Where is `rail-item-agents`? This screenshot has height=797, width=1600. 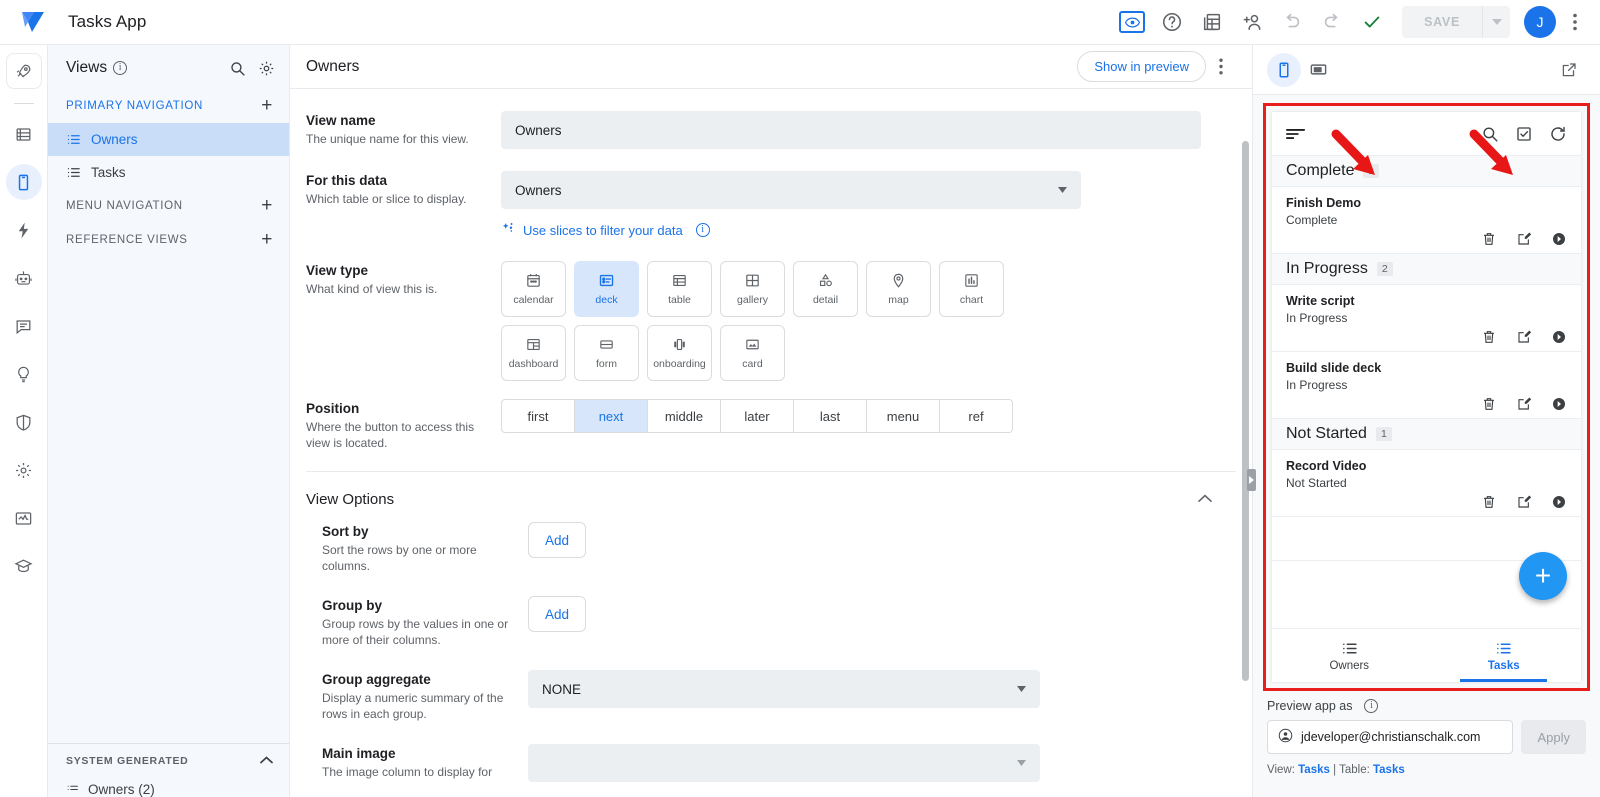
rail-item-agents is located at coordinates (24, 278).